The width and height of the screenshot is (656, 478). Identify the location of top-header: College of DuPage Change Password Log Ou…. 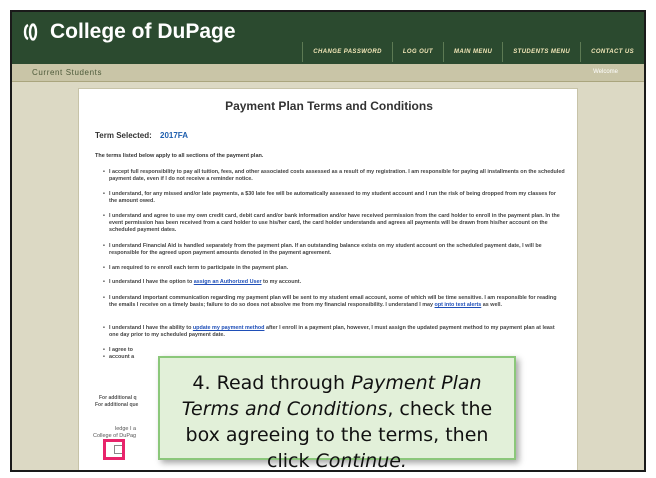
(328, 38).